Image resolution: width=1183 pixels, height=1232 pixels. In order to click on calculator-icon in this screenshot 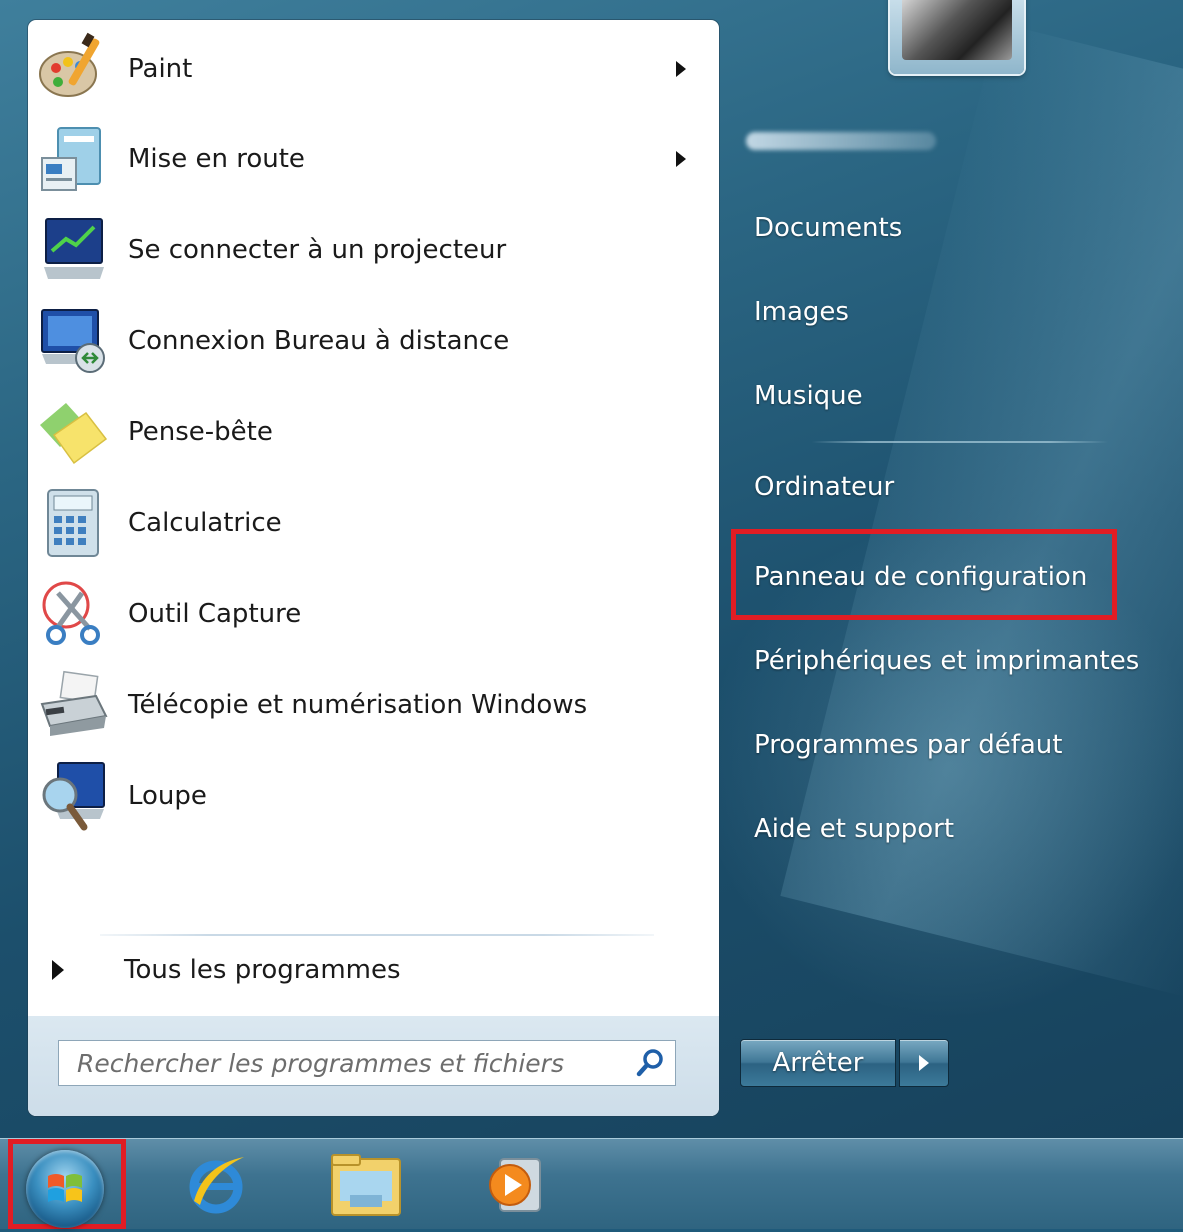, I will do `click(73, 523)`.